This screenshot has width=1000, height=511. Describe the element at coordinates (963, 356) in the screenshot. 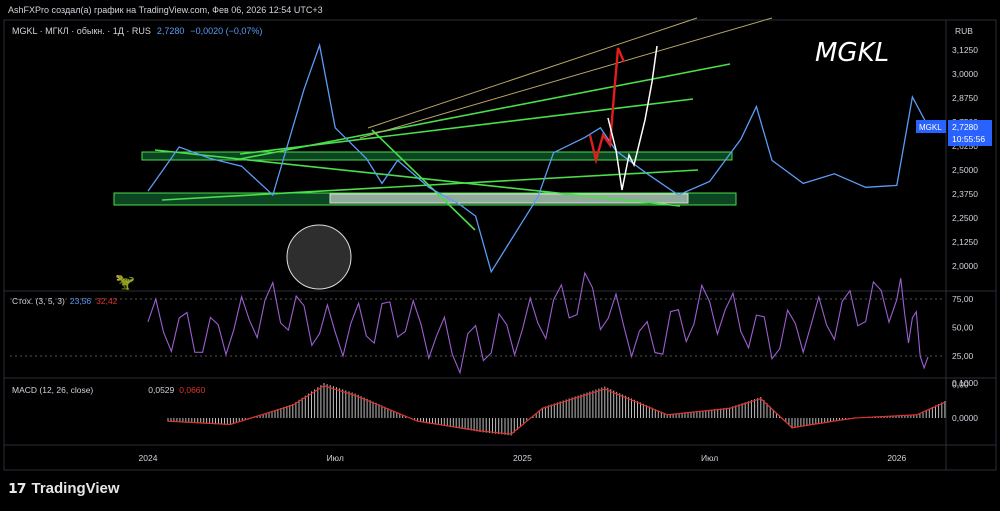

I see `stoch-tick: 25,00` at that location.